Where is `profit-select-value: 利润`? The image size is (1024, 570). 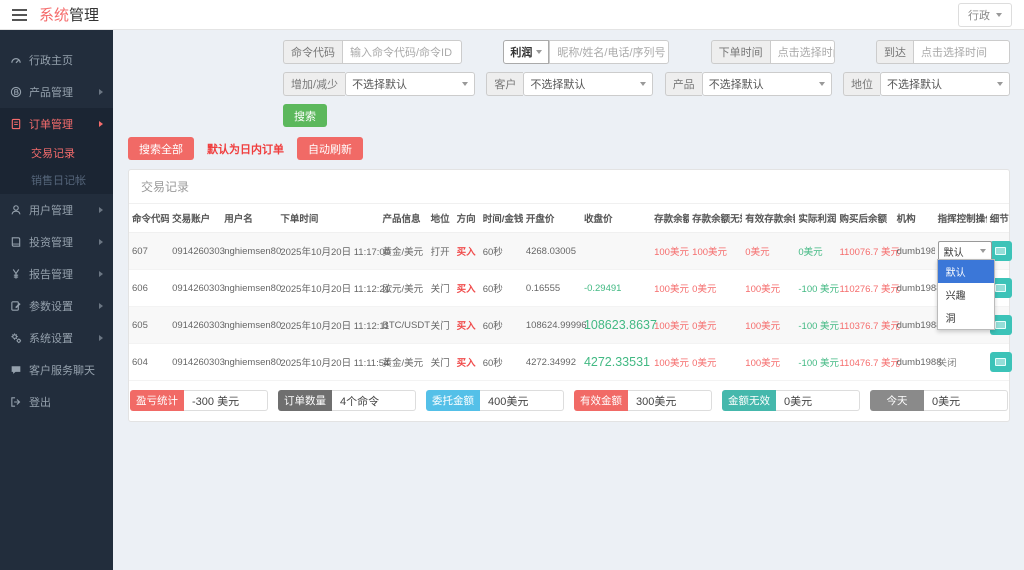 profit-select-value: 利润 is located at coordinates (521, 53).